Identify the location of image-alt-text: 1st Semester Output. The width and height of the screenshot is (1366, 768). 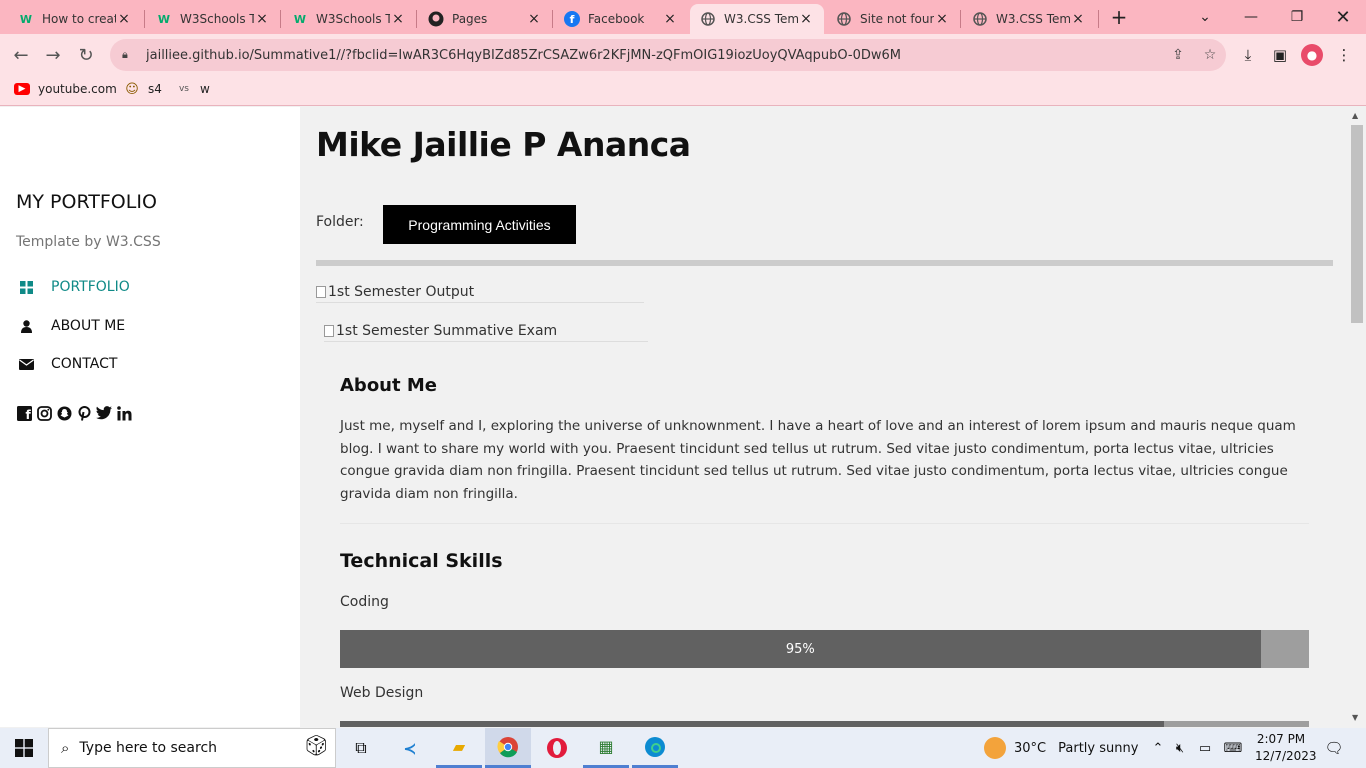
(401, 292).